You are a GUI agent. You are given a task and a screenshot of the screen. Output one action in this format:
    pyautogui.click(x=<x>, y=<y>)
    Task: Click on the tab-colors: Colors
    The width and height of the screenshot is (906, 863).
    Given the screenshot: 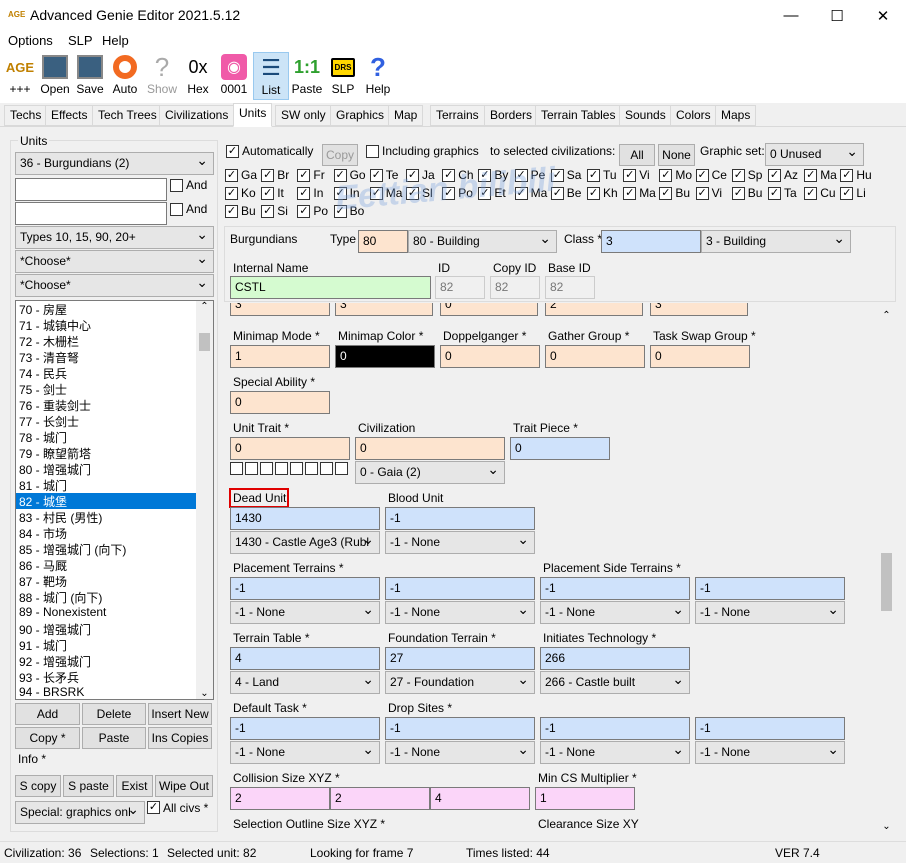 What is the action you would take?
    pyautogui.click(x=693, y=115)
    